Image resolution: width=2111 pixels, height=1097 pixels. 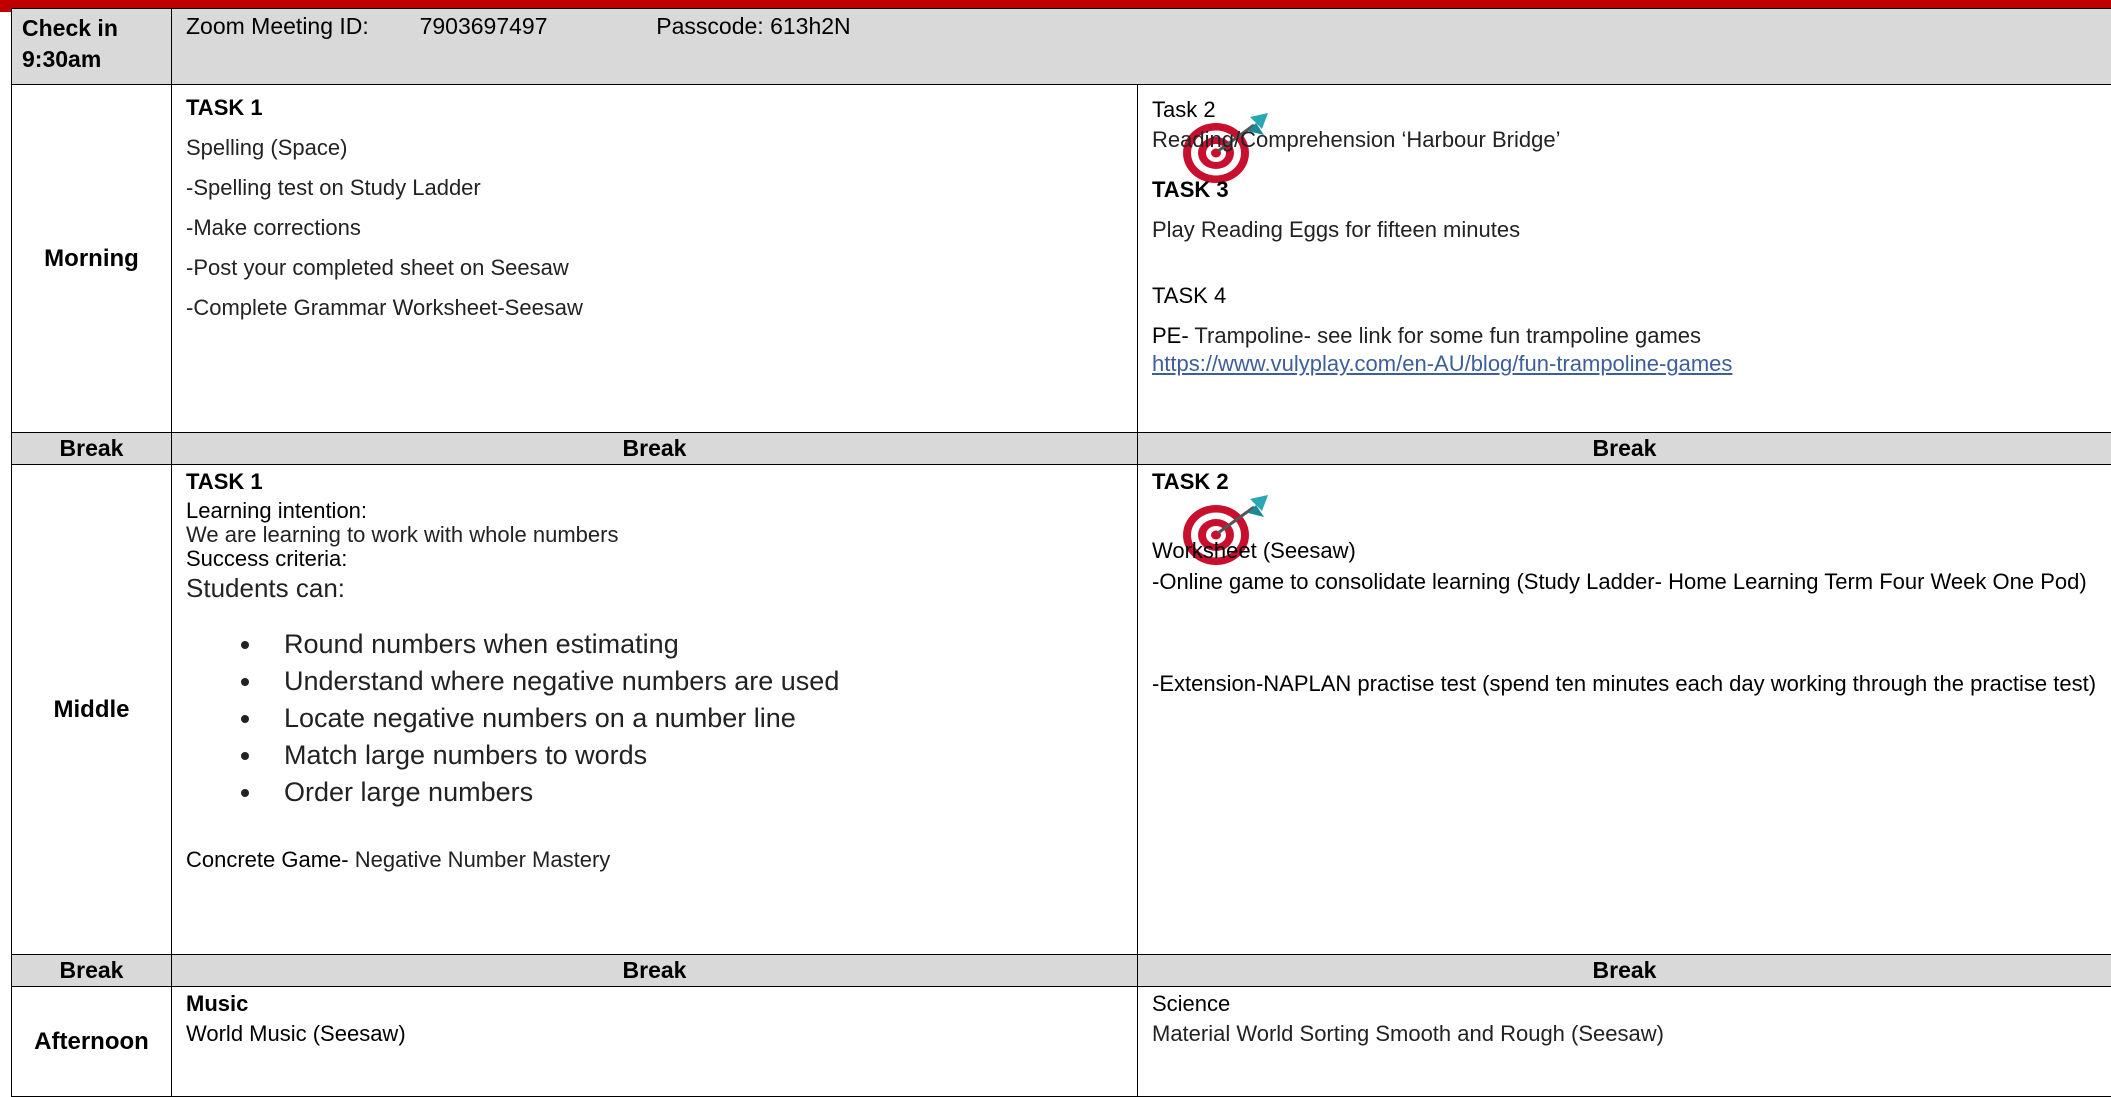 I want to click on zoom-passcode: Passcode: 613h2N, so click(x=753, y=26).